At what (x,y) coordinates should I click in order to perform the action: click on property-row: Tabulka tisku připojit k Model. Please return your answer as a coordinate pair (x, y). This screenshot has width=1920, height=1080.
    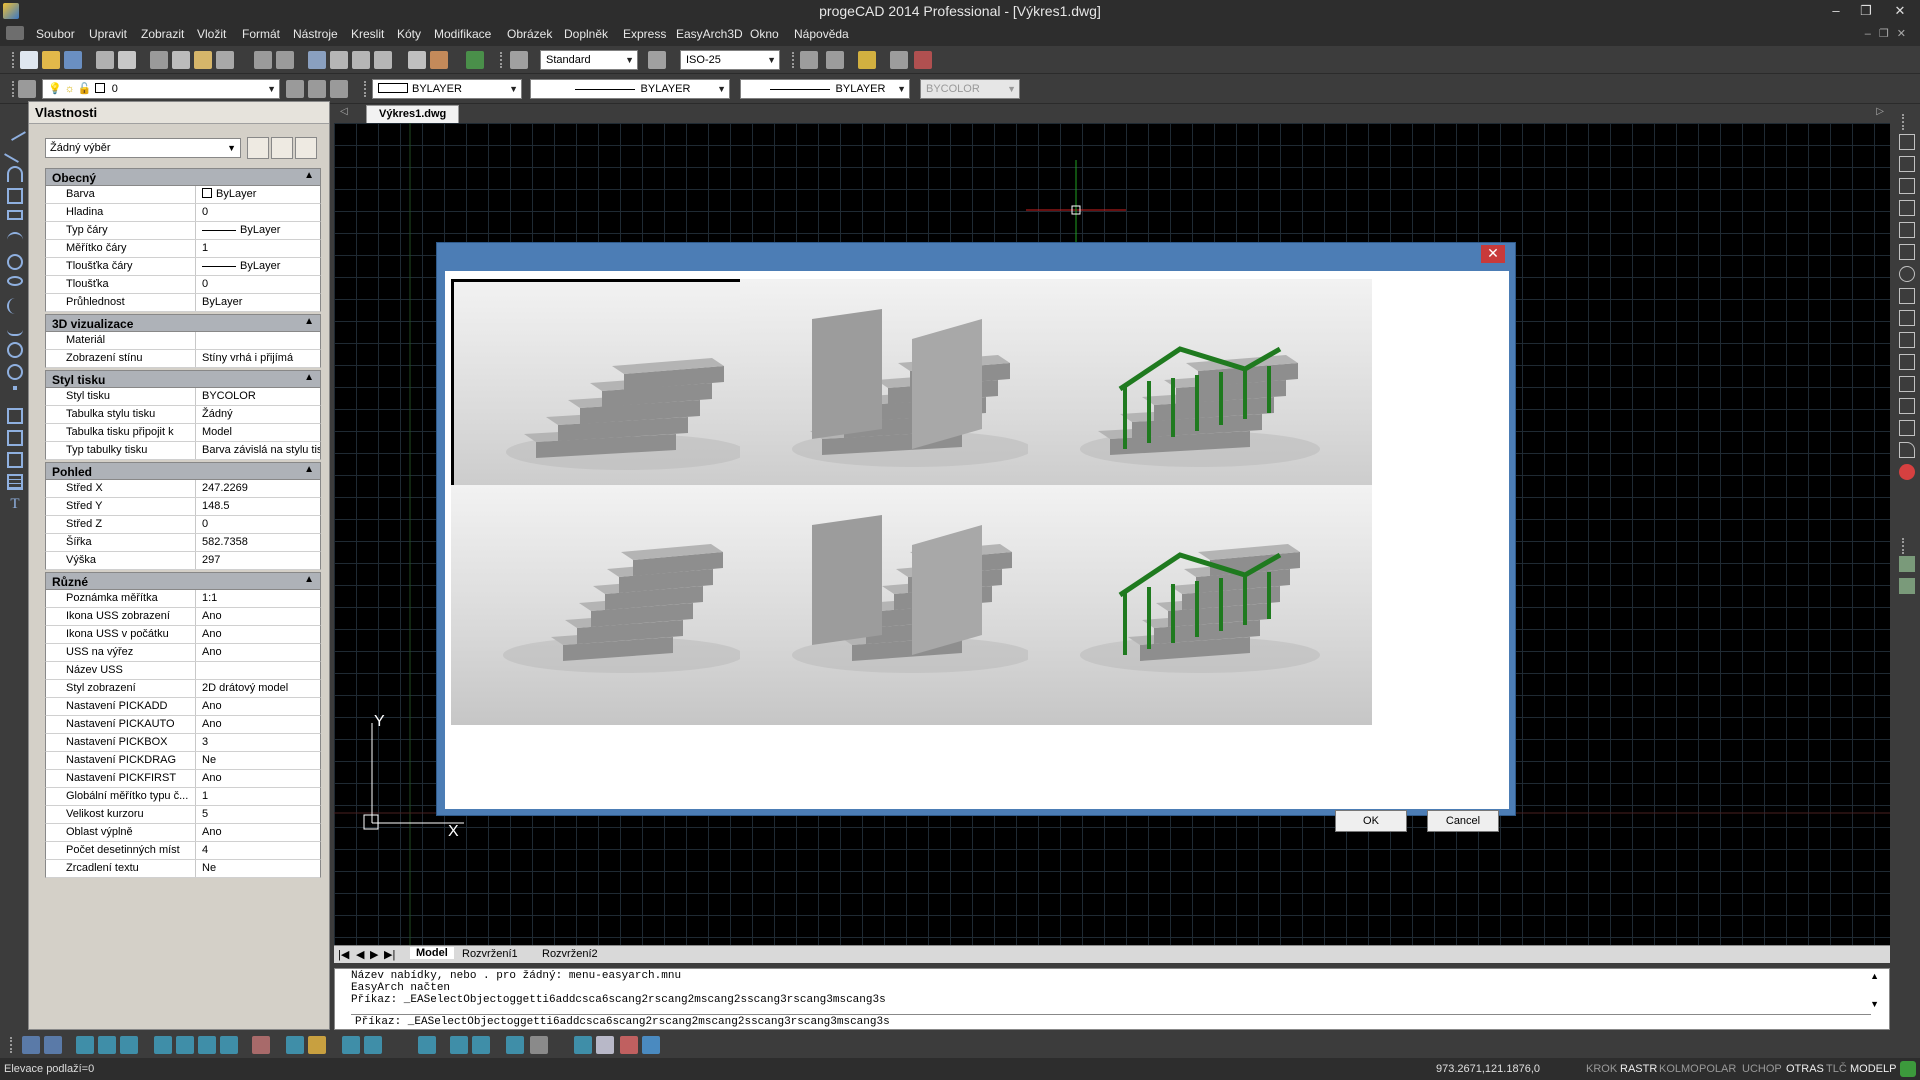
    Looking at the image, I should click on (183, 433).